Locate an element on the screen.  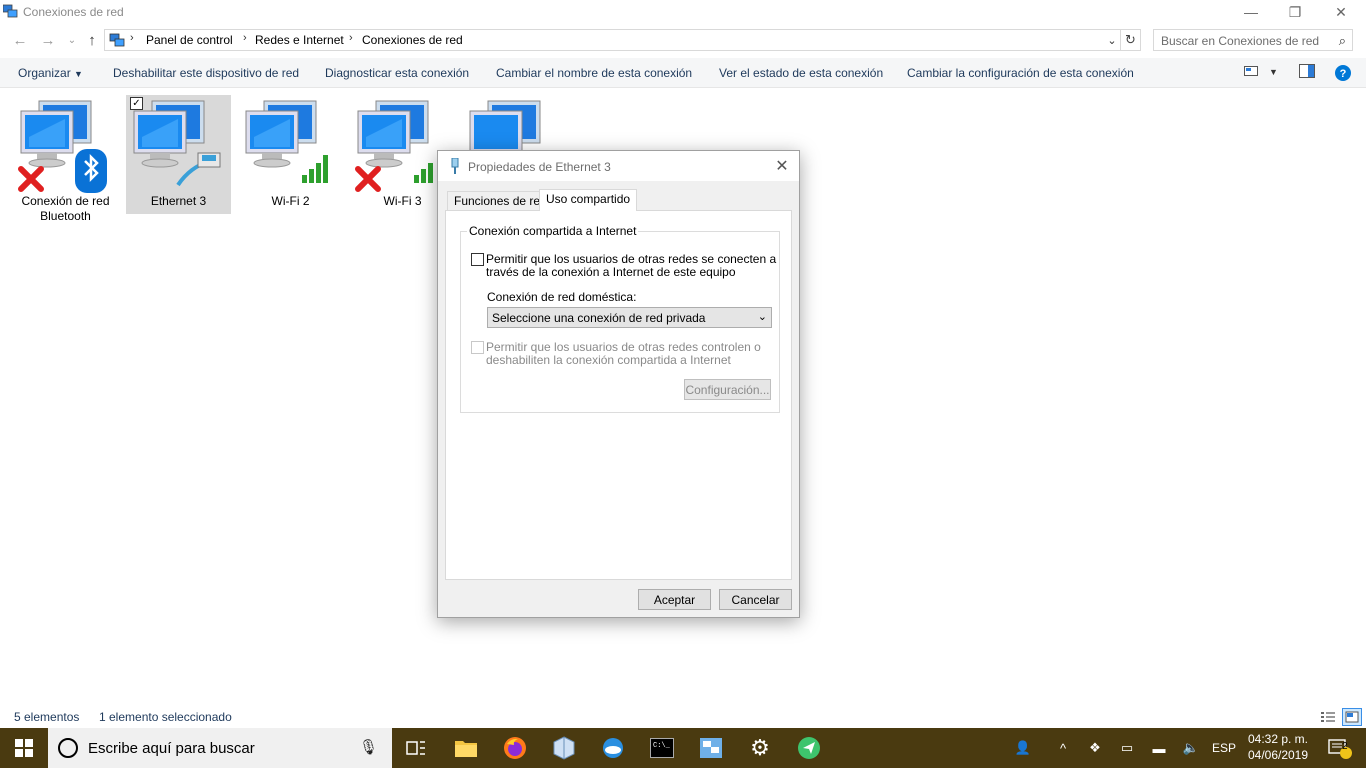
chevron-down-icon: ▼ is located at coordinates (78, 74).